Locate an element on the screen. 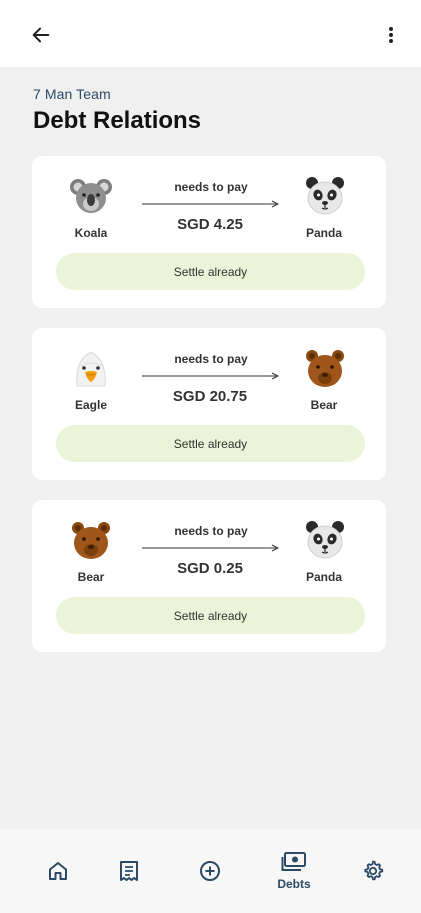 The width and height of the screenshot is (421, 913). eagle-icon is located at coordinates (91, 368).